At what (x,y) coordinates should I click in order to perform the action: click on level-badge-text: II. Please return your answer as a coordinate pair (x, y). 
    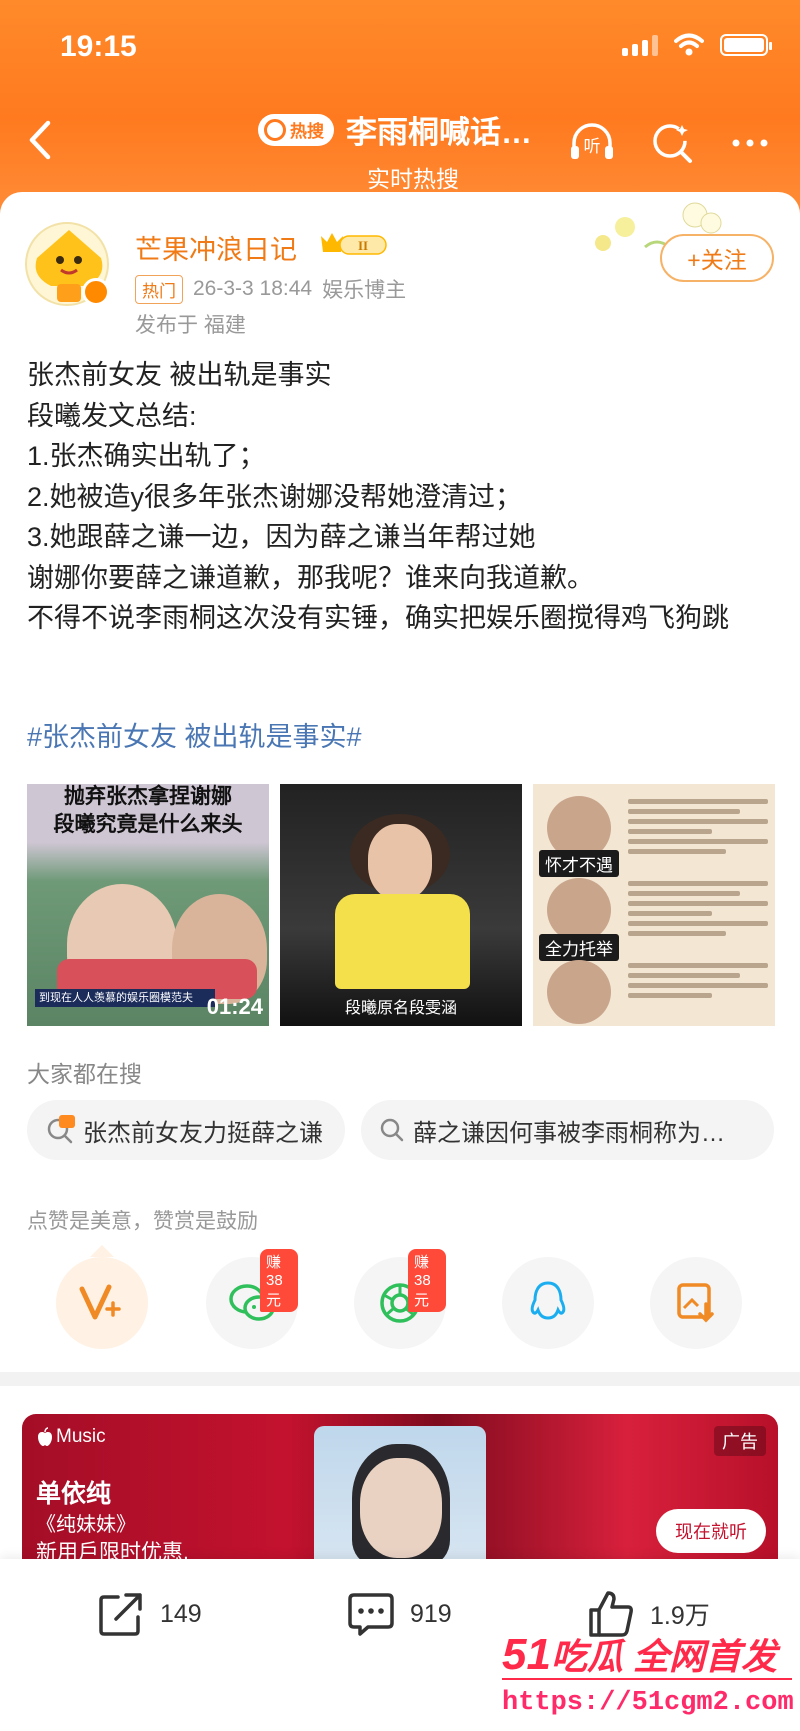
    Looking at the image, I should click on (363, 245).